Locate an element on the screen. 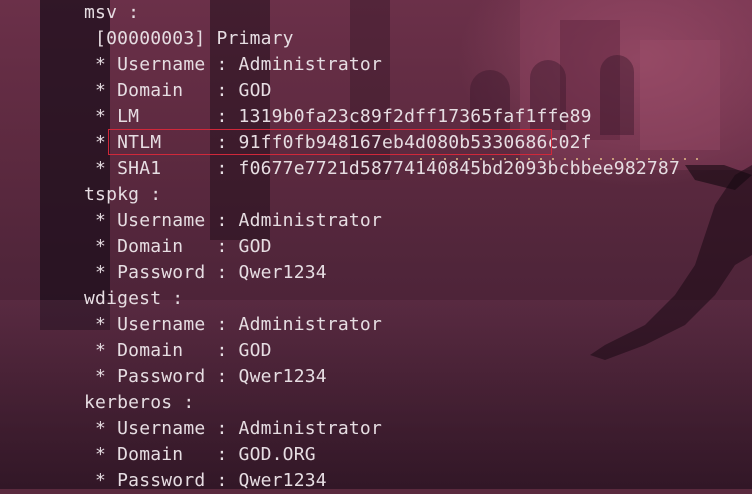 This screenshot has width=752, height=494. terminal-line: tspkg : is located at coordinates (123, 194).